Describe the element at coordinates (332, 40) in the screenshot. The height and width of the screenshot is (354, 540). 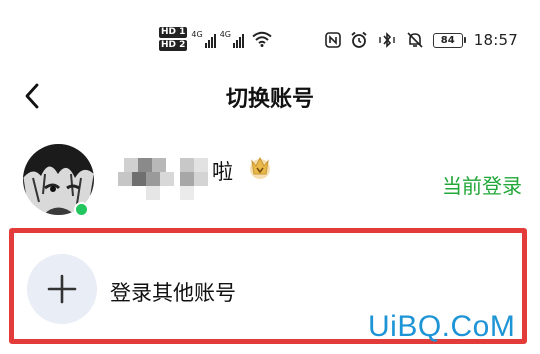
I see `nfc-icon` at that location.